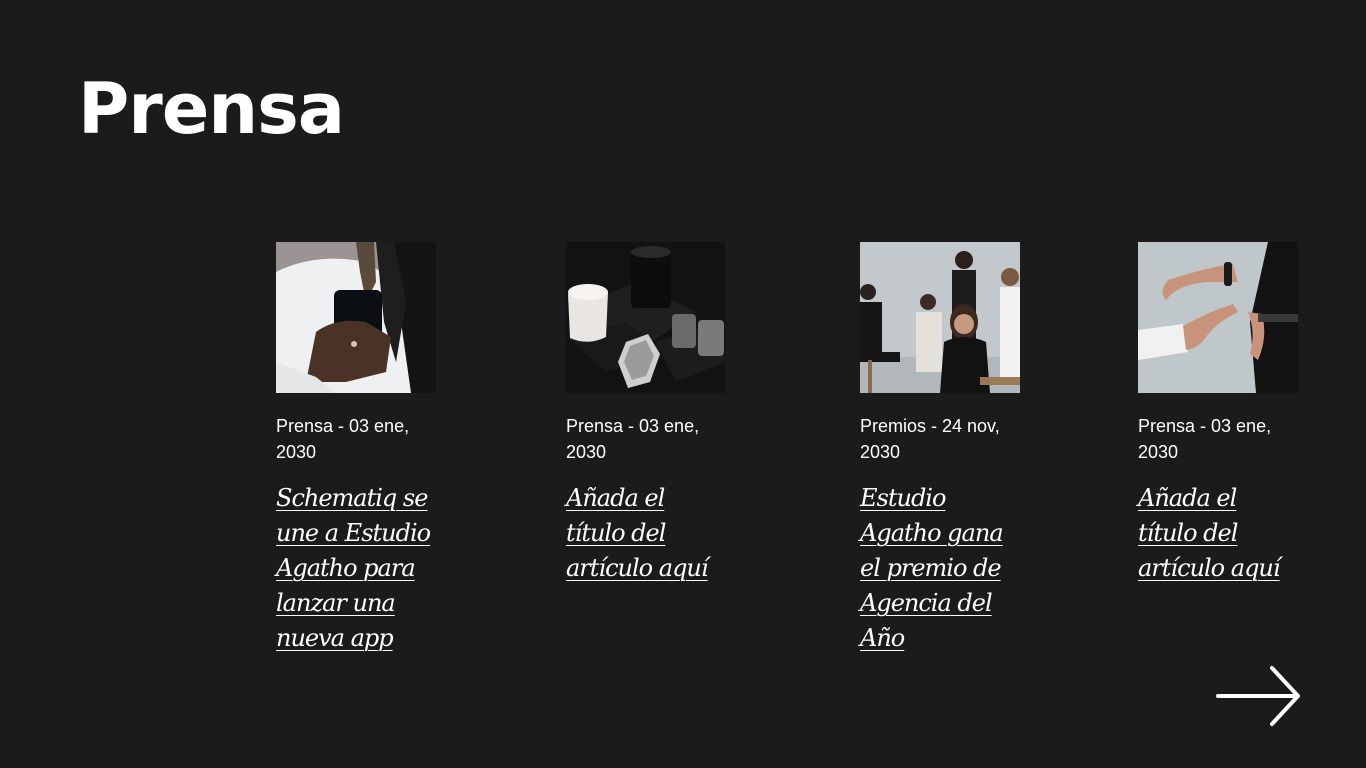  I want to click on article-image-coffee-cups, so click(645, 317).